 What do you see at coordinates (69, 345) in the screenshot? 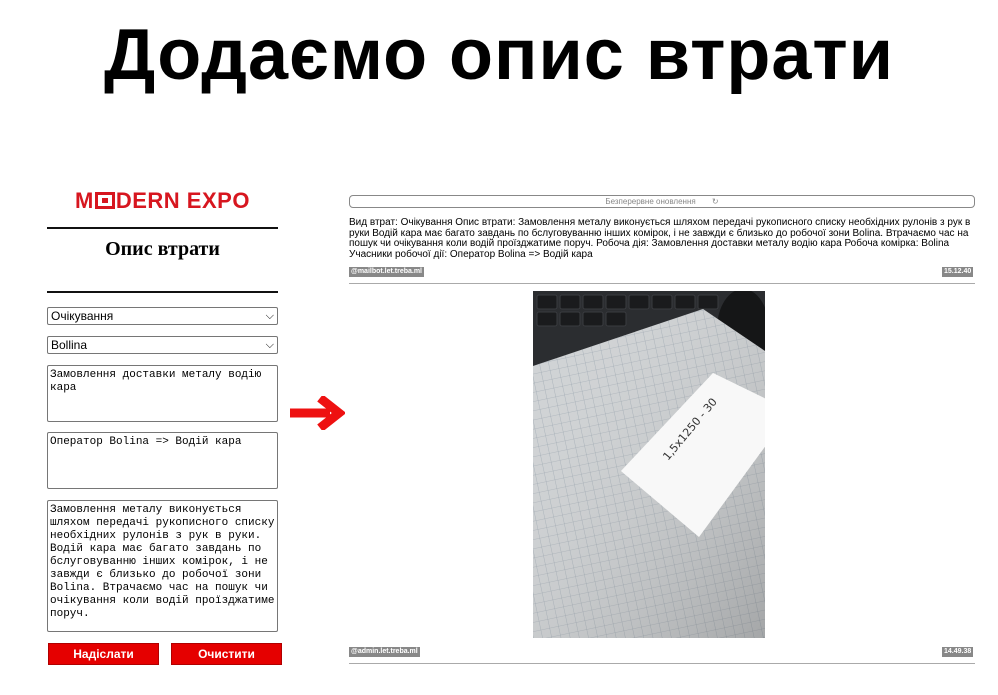
I see `workplace-value: Bollina` at bounding box center [69, 345].